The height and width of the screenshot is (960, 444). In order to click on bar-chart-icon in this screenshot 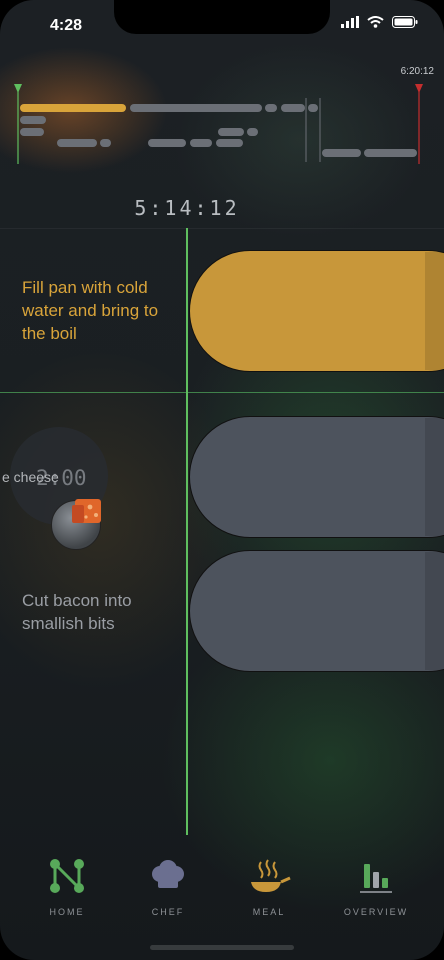, I will do `click(376, 878)`.